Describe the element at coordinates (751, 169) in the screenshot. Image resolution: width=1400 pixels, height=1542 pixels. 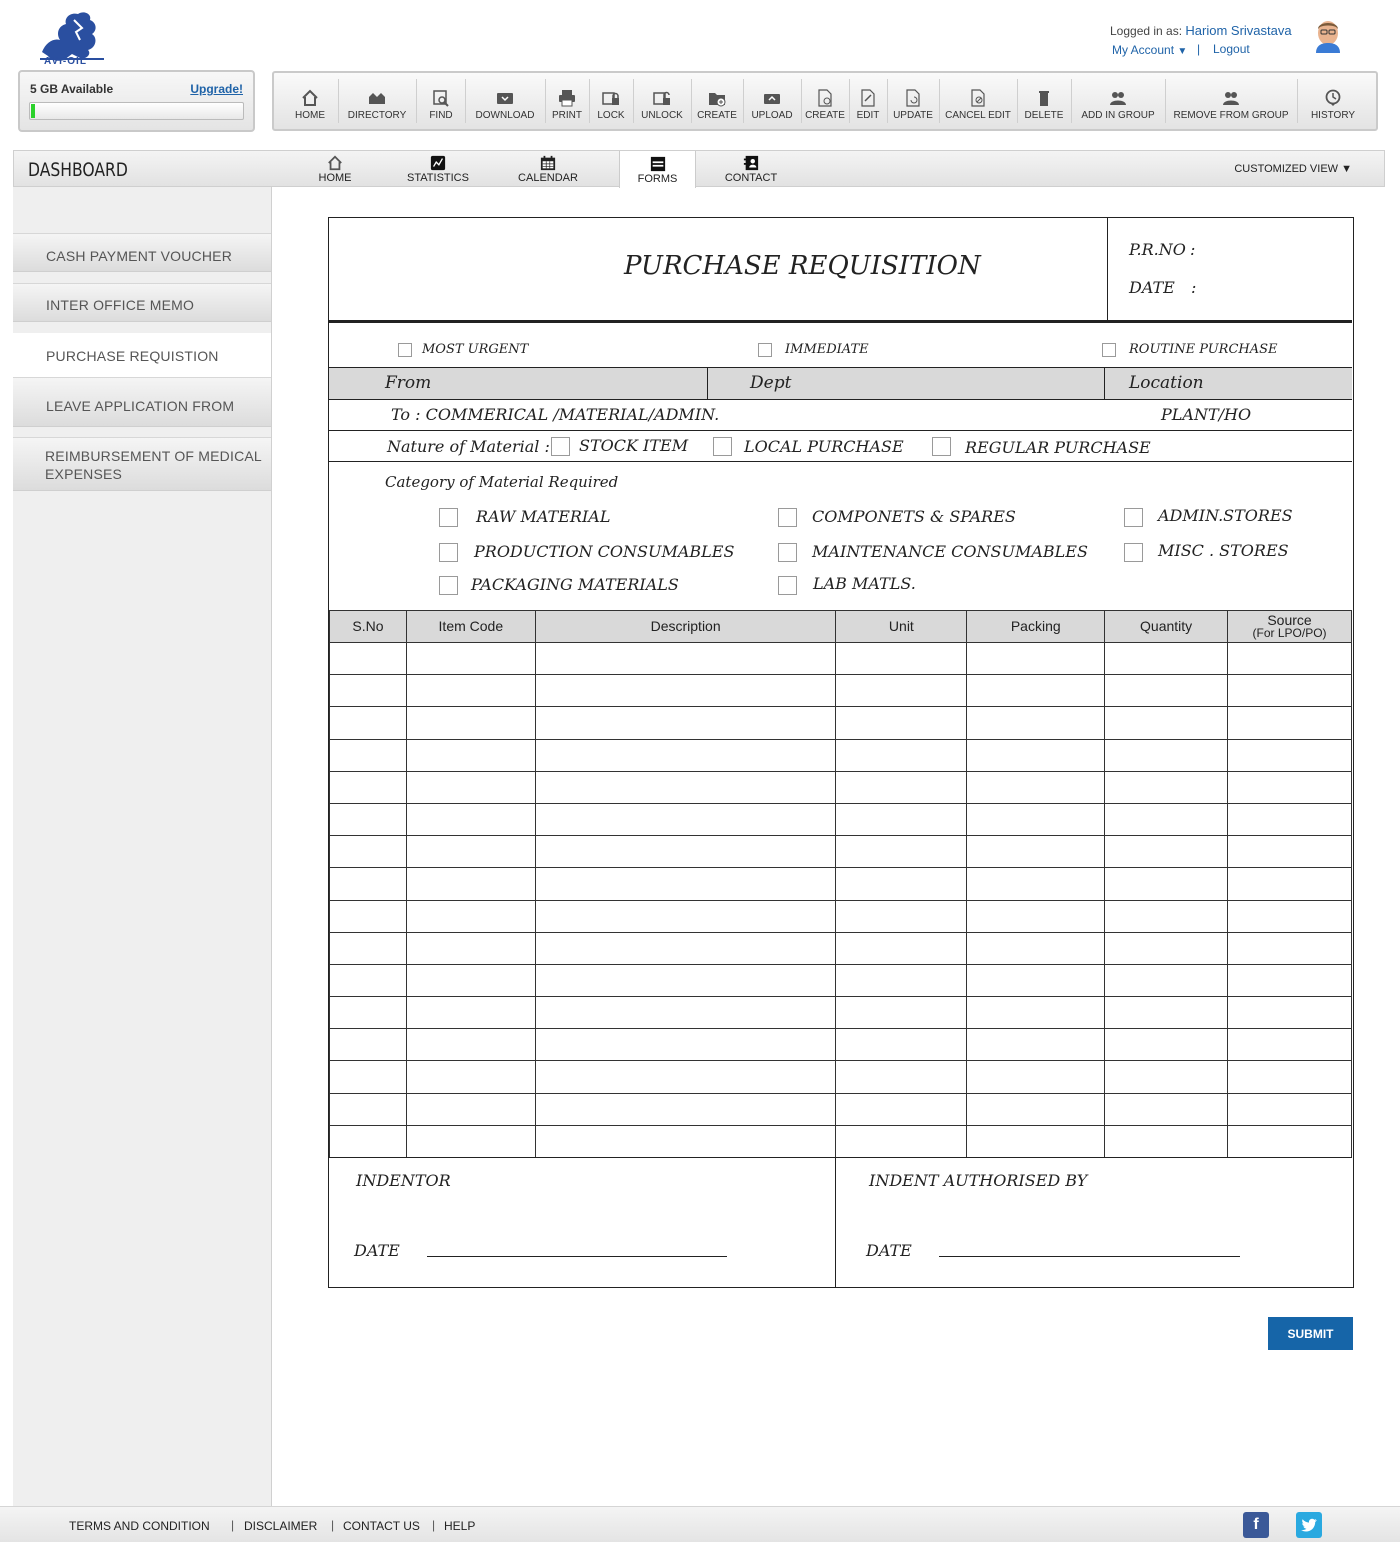
I see `tab-contact: CONTACT` at that location.